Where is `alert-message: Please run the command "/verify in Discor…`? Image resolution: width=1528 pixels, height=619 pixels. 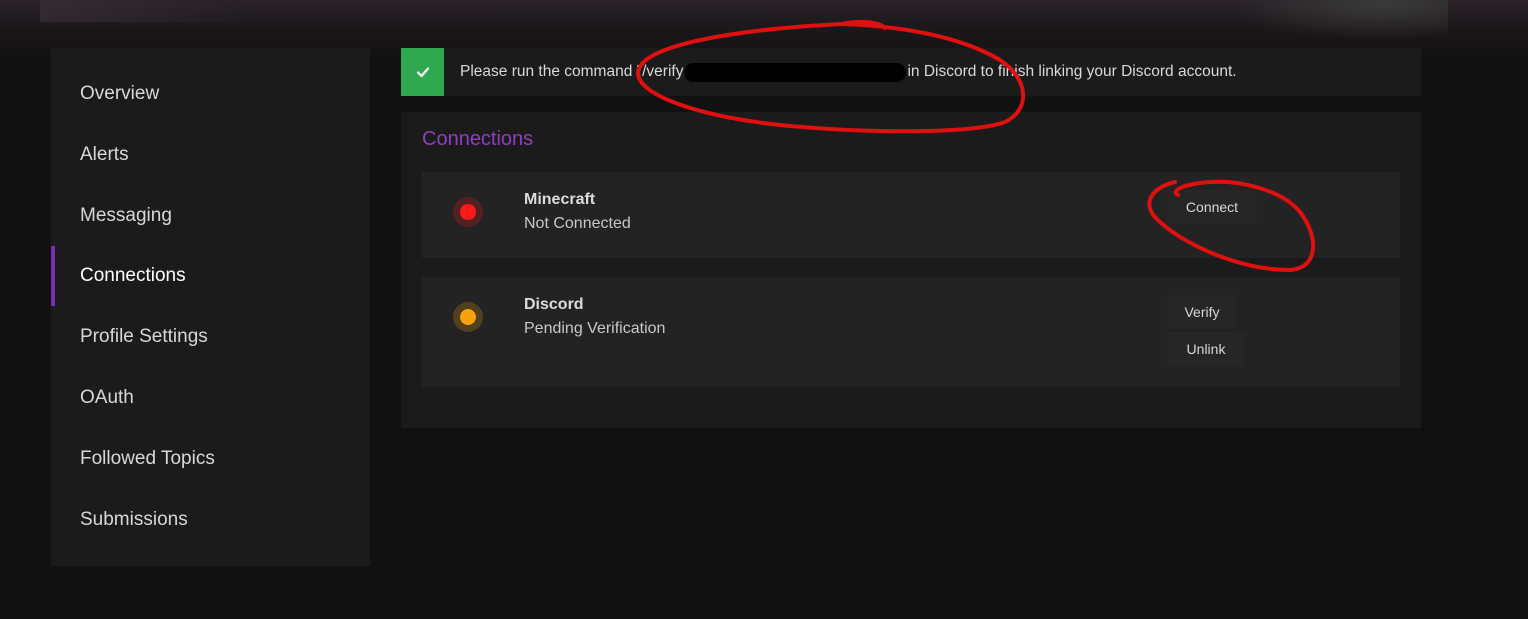 alert-message: Please run the command "/verify in Discor… is located at coordinates (848, 72).